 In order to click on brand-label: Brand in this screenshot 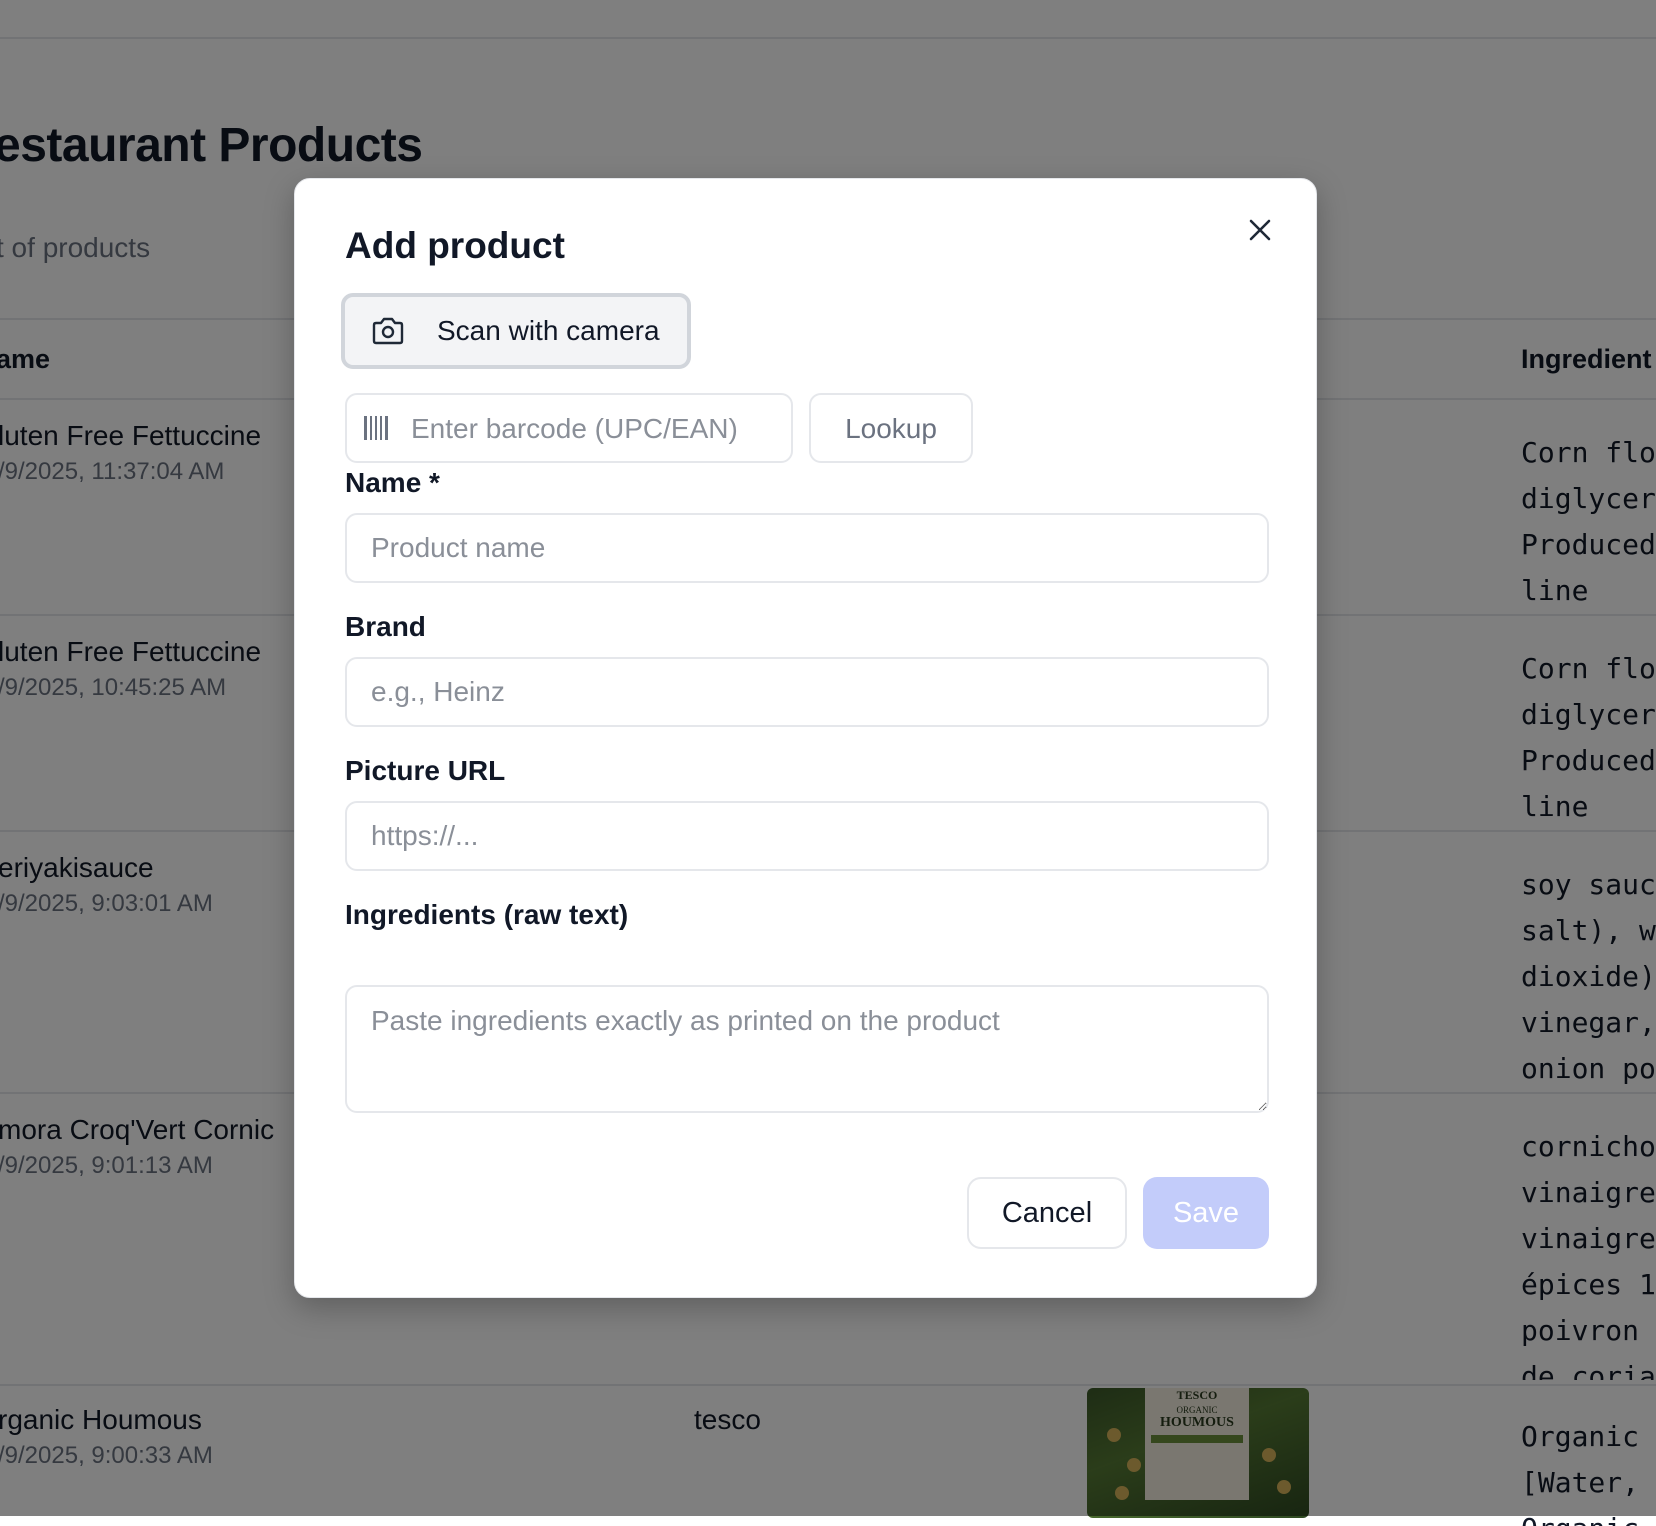, I will do `click(385, 626)`.